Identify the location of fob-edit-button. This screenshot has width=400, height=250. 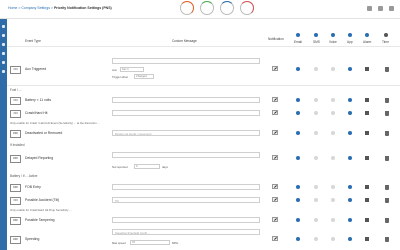
(275, 186).